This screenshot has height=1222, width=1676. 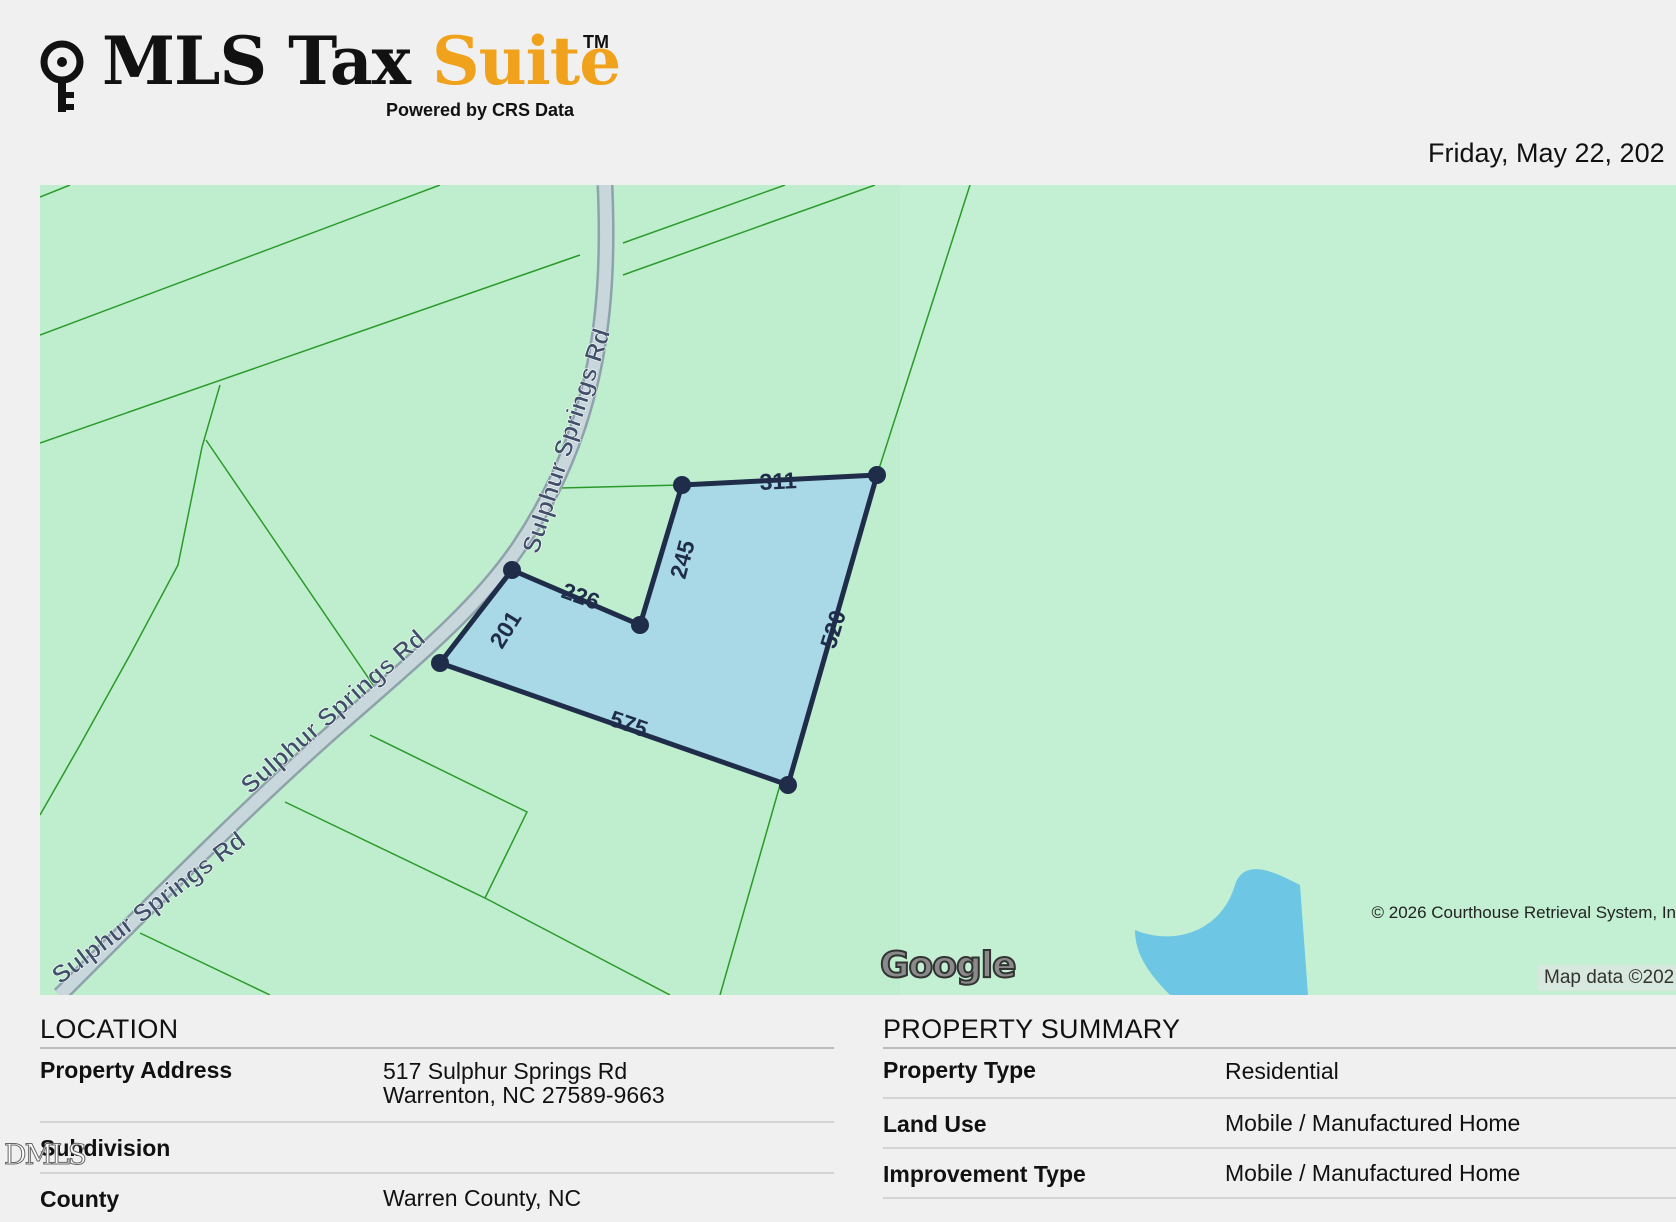 I want to click on dimension-label: 311, so click(x=778, y=481).